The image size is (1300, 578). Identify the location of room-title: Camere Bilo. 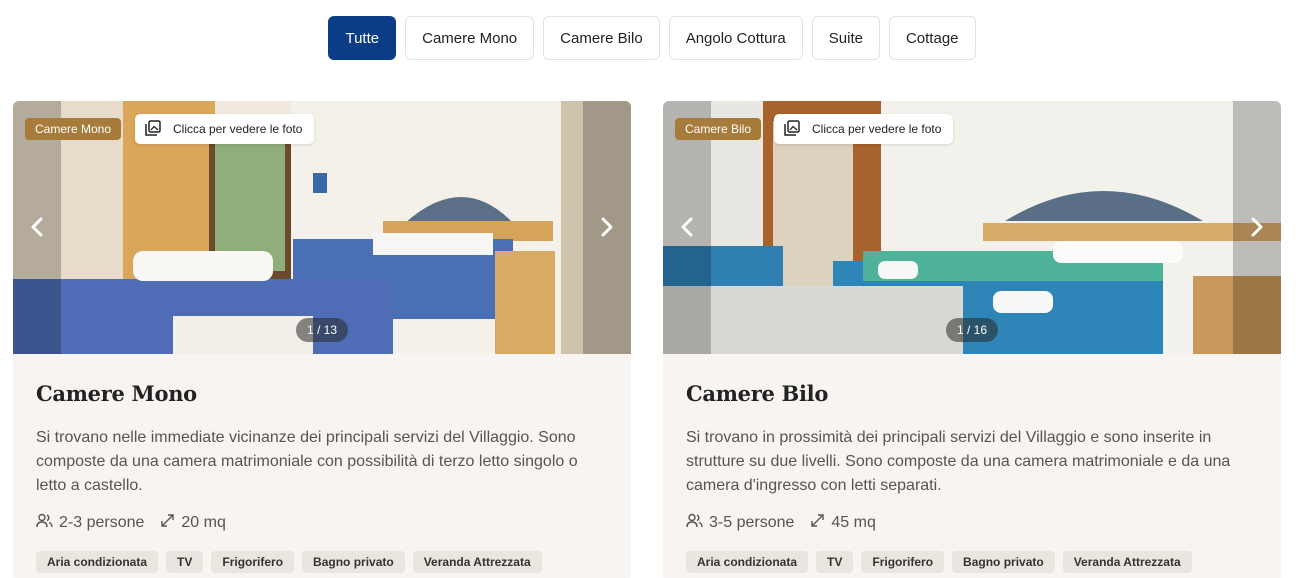
(757, 393).